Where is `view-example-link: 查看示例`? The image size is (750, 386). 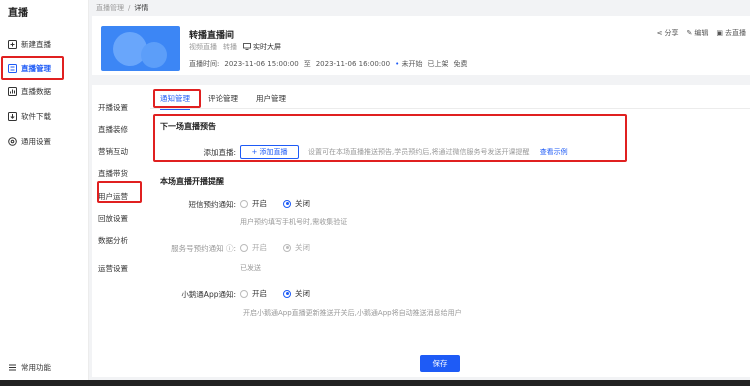 view-example-link: 查看示例 is located at coordinates (554, 152).